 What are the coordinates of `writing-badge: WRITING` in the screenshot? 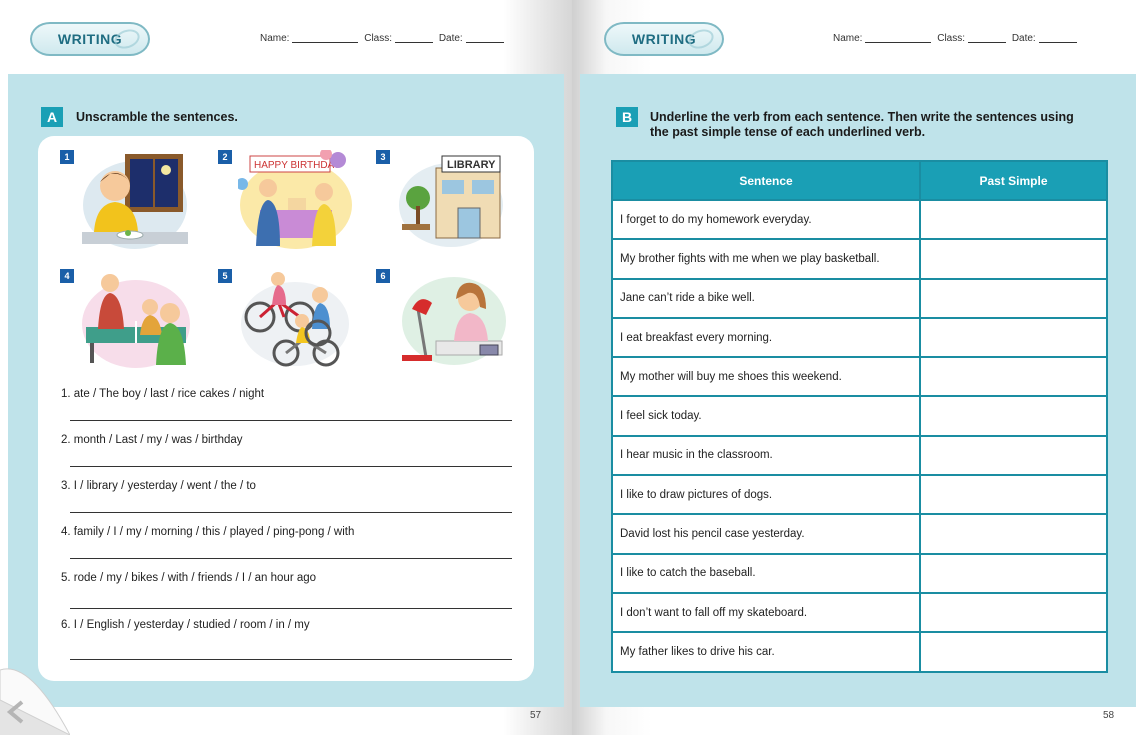 It's located at (664, 39).